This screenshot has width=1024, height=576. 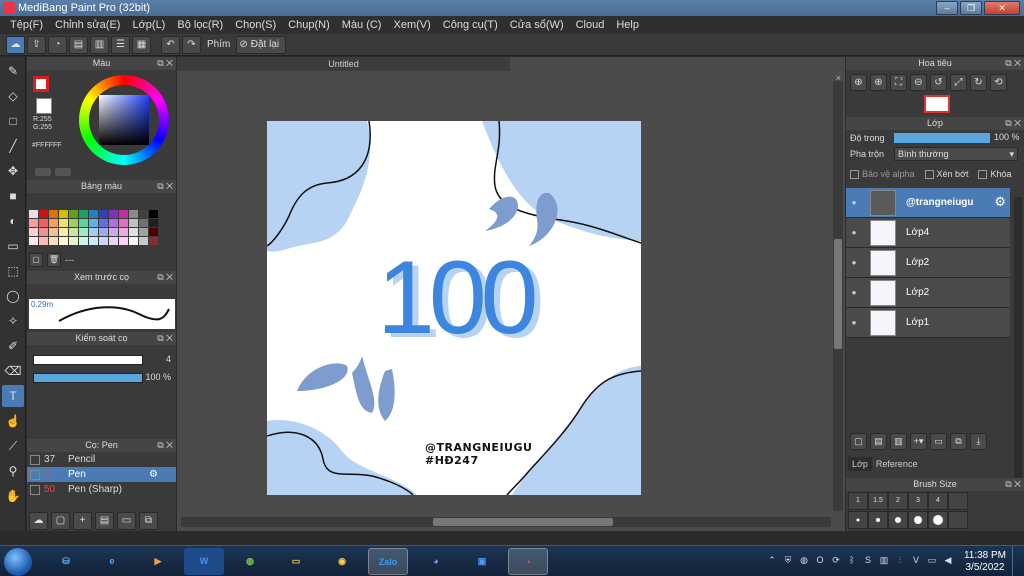 I want to click on lock-checkbox, so click(x=983, y=174).